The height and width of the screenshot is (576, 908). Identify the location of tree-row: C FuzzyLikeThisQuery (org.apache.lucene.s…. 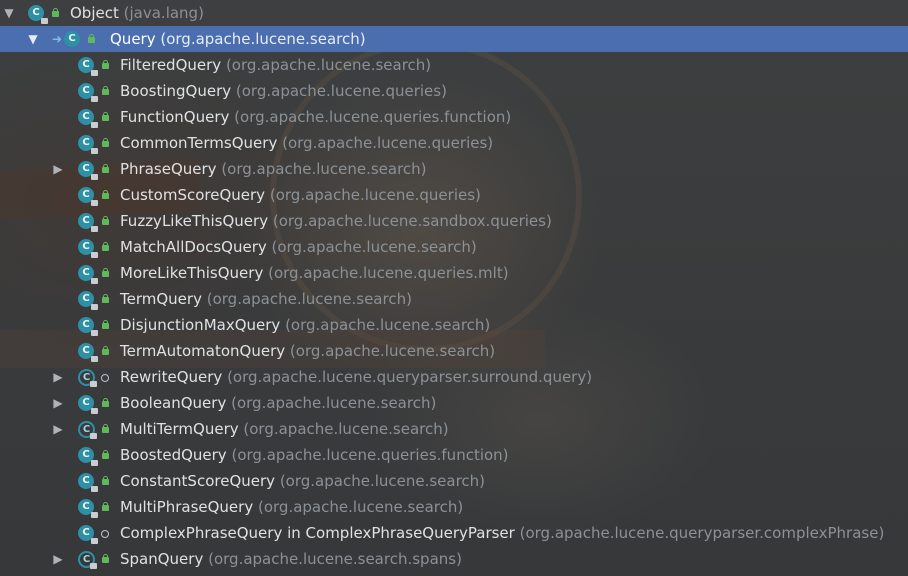
(454, 221).